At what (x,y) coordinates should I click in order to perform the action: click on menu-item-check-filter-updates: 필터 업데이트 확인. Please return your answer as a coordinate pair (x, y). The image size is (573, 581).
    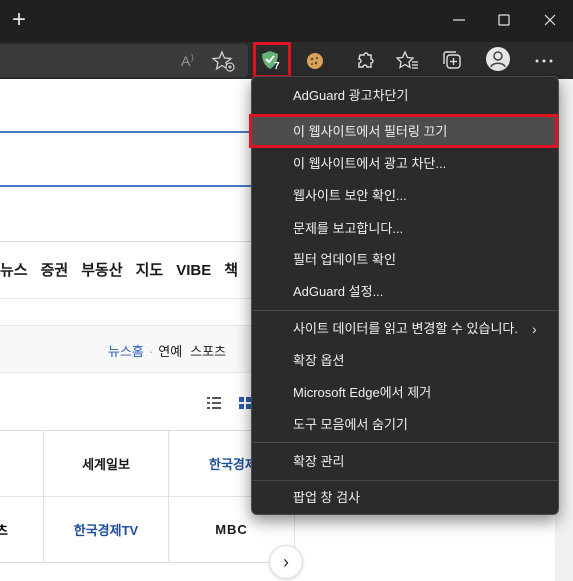
    Looking at the image, I should click on (405, 260).